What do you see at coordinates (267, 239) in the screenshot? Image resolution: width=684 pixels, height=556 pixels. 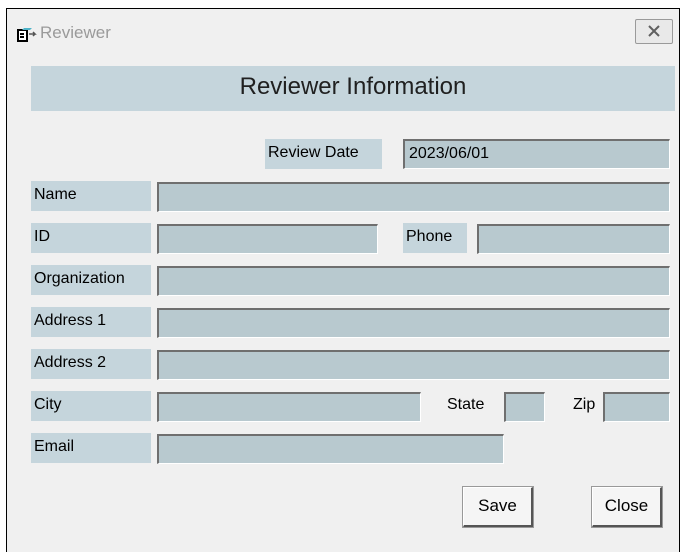 I see `id-field` at bounding box center [267, 239].